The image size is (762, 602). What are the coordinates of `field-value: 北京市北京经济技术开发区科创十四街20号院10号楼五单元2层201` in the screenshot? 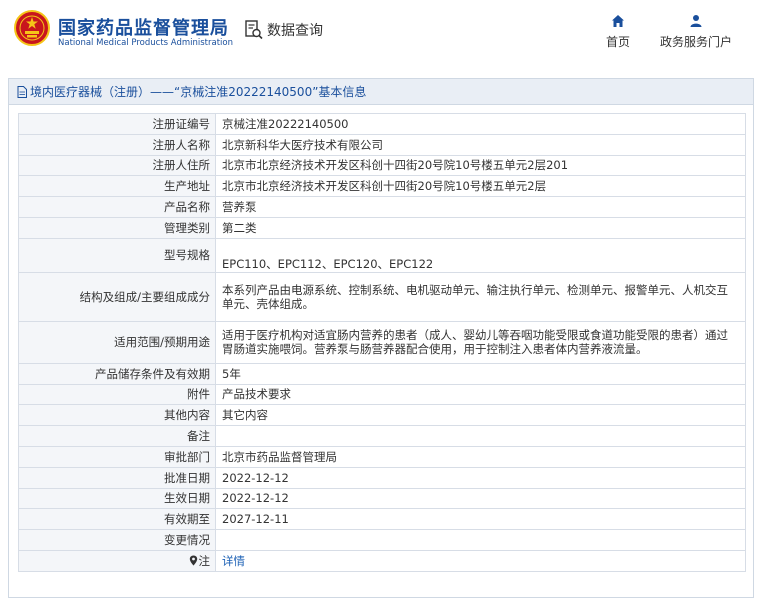 It's located at (480, 165).